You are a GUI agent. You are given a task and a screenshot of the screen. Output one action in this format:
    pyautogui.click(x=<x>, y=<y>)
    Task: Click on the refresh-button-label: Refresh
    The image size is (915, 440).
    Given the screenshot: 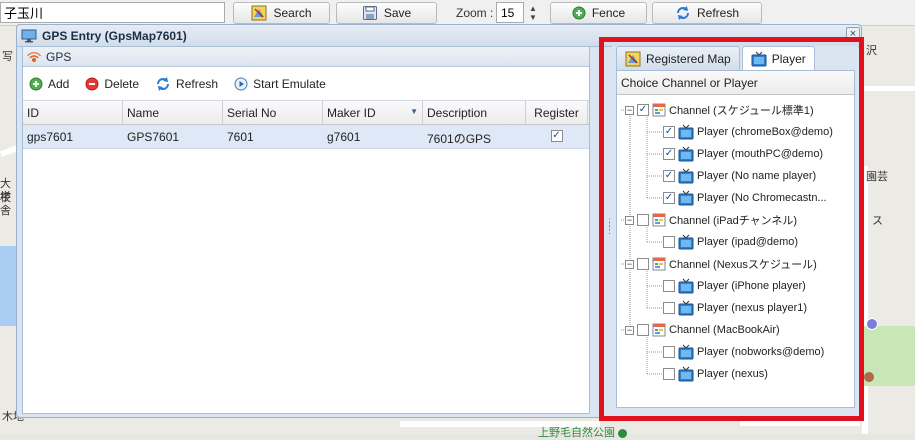 What is the action you would take?
    pyautogui.click(x=718, y=13)
    